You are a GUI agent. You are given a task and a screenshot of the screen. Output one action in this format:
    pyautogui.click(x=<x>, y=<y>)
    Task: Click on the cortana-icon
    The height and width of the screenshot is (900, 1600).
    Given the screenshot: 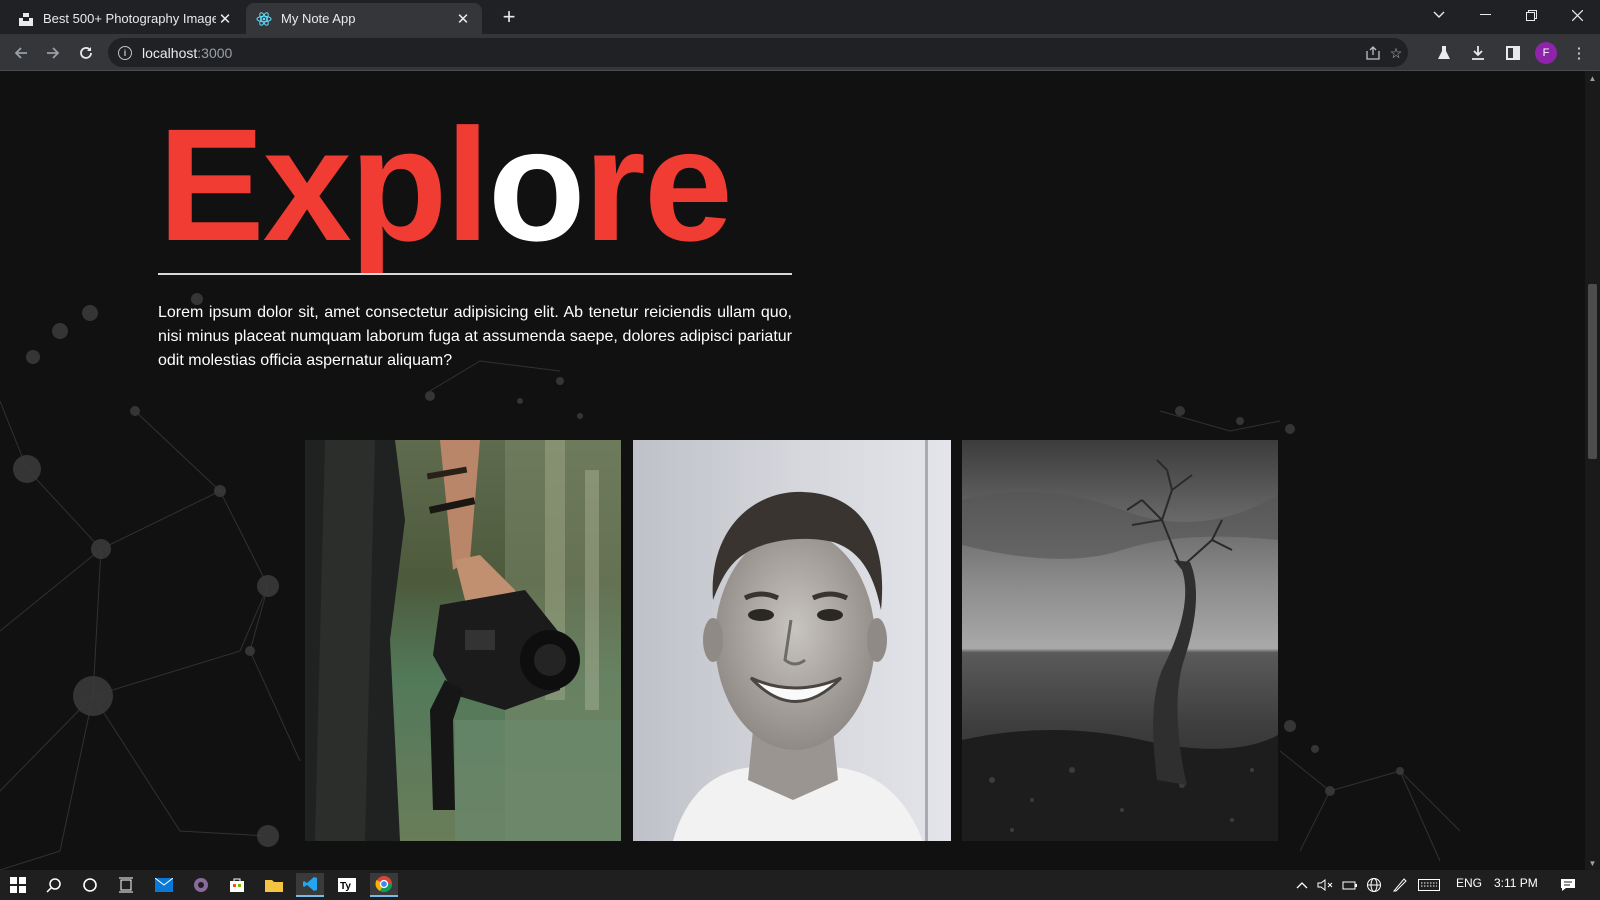 What is the action you would take?
    pyautogui.click(x=90, y=885)
    